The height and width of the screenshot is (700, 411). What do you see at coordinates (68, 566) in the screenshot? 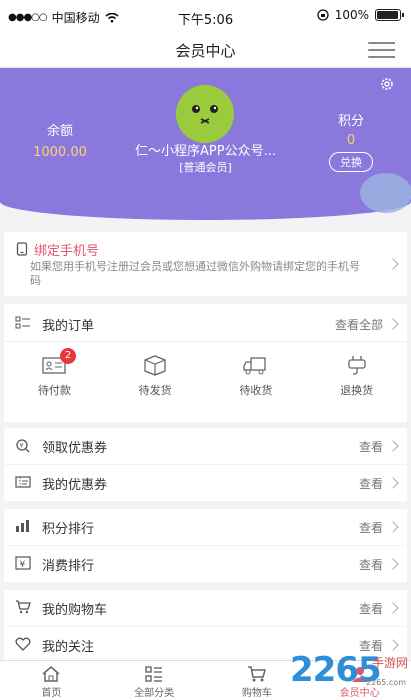
I see `row-label: 消费排行` at bounding box center [68, 566].